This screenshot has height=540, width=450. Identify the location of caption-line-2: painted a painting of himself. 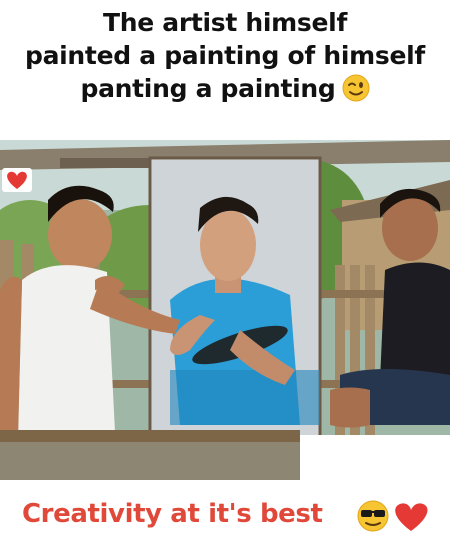
(225, 55).